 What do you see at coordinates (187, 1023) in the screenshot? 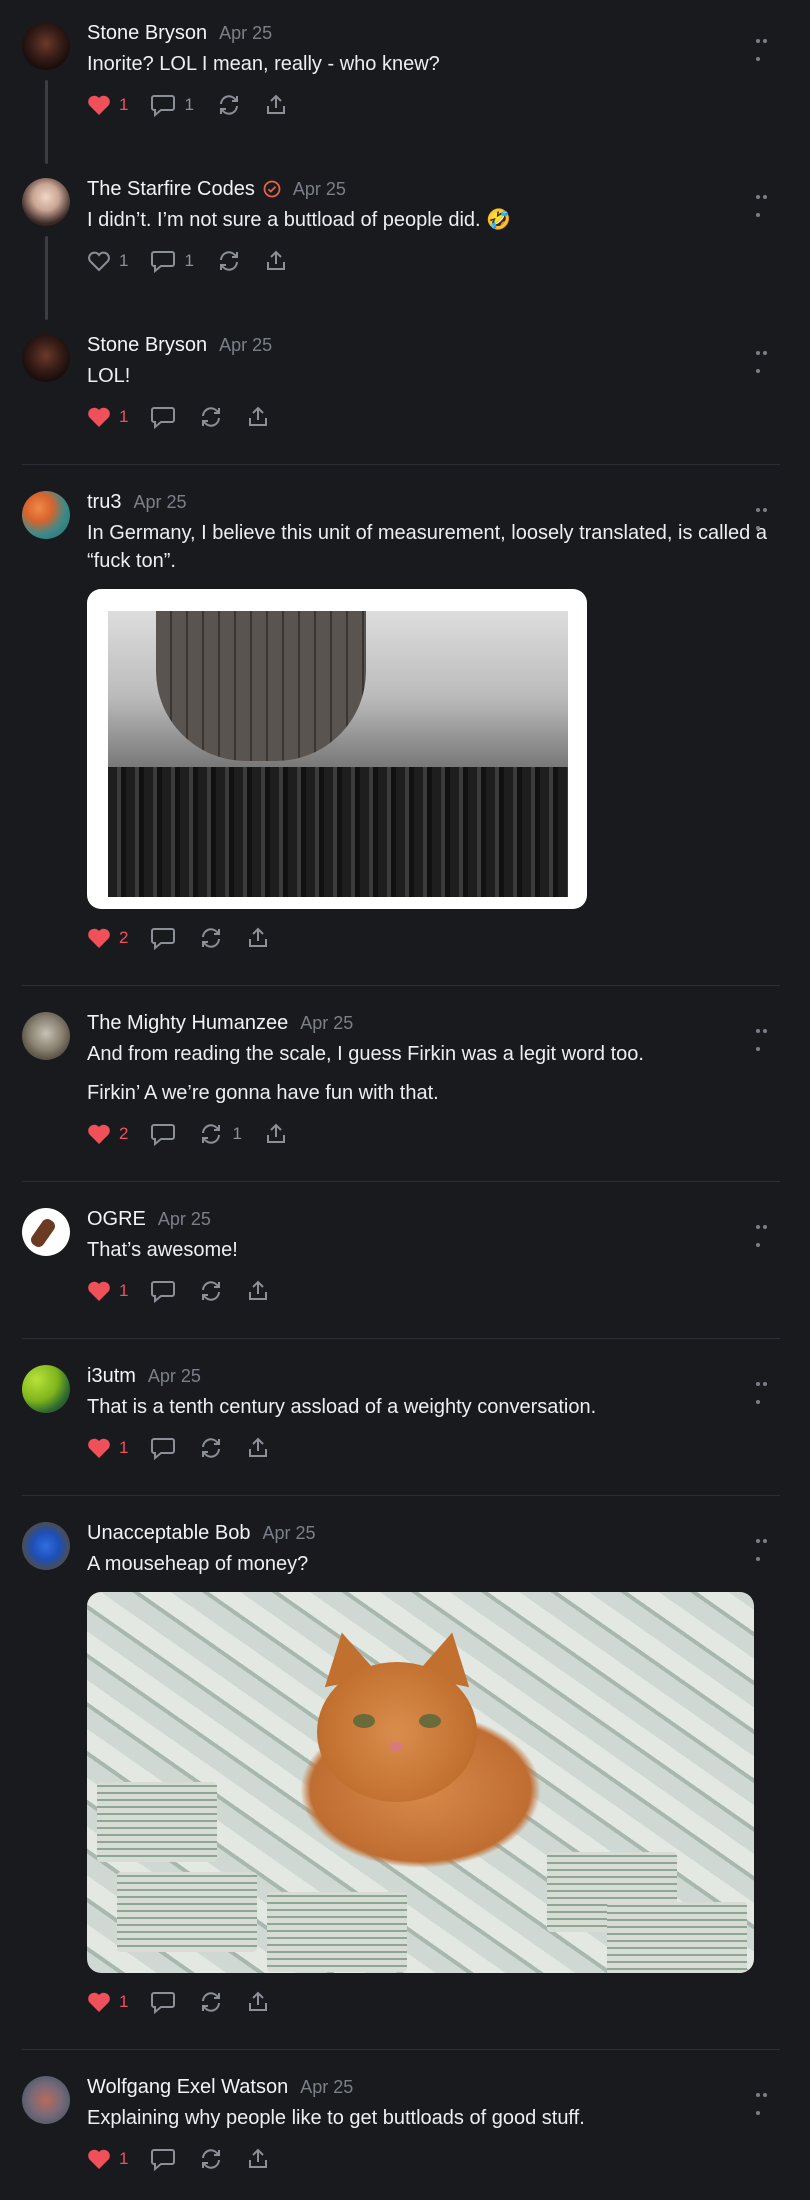
I see `author-name: The Mighty Humanzee` at bounding box center [187, 1023].